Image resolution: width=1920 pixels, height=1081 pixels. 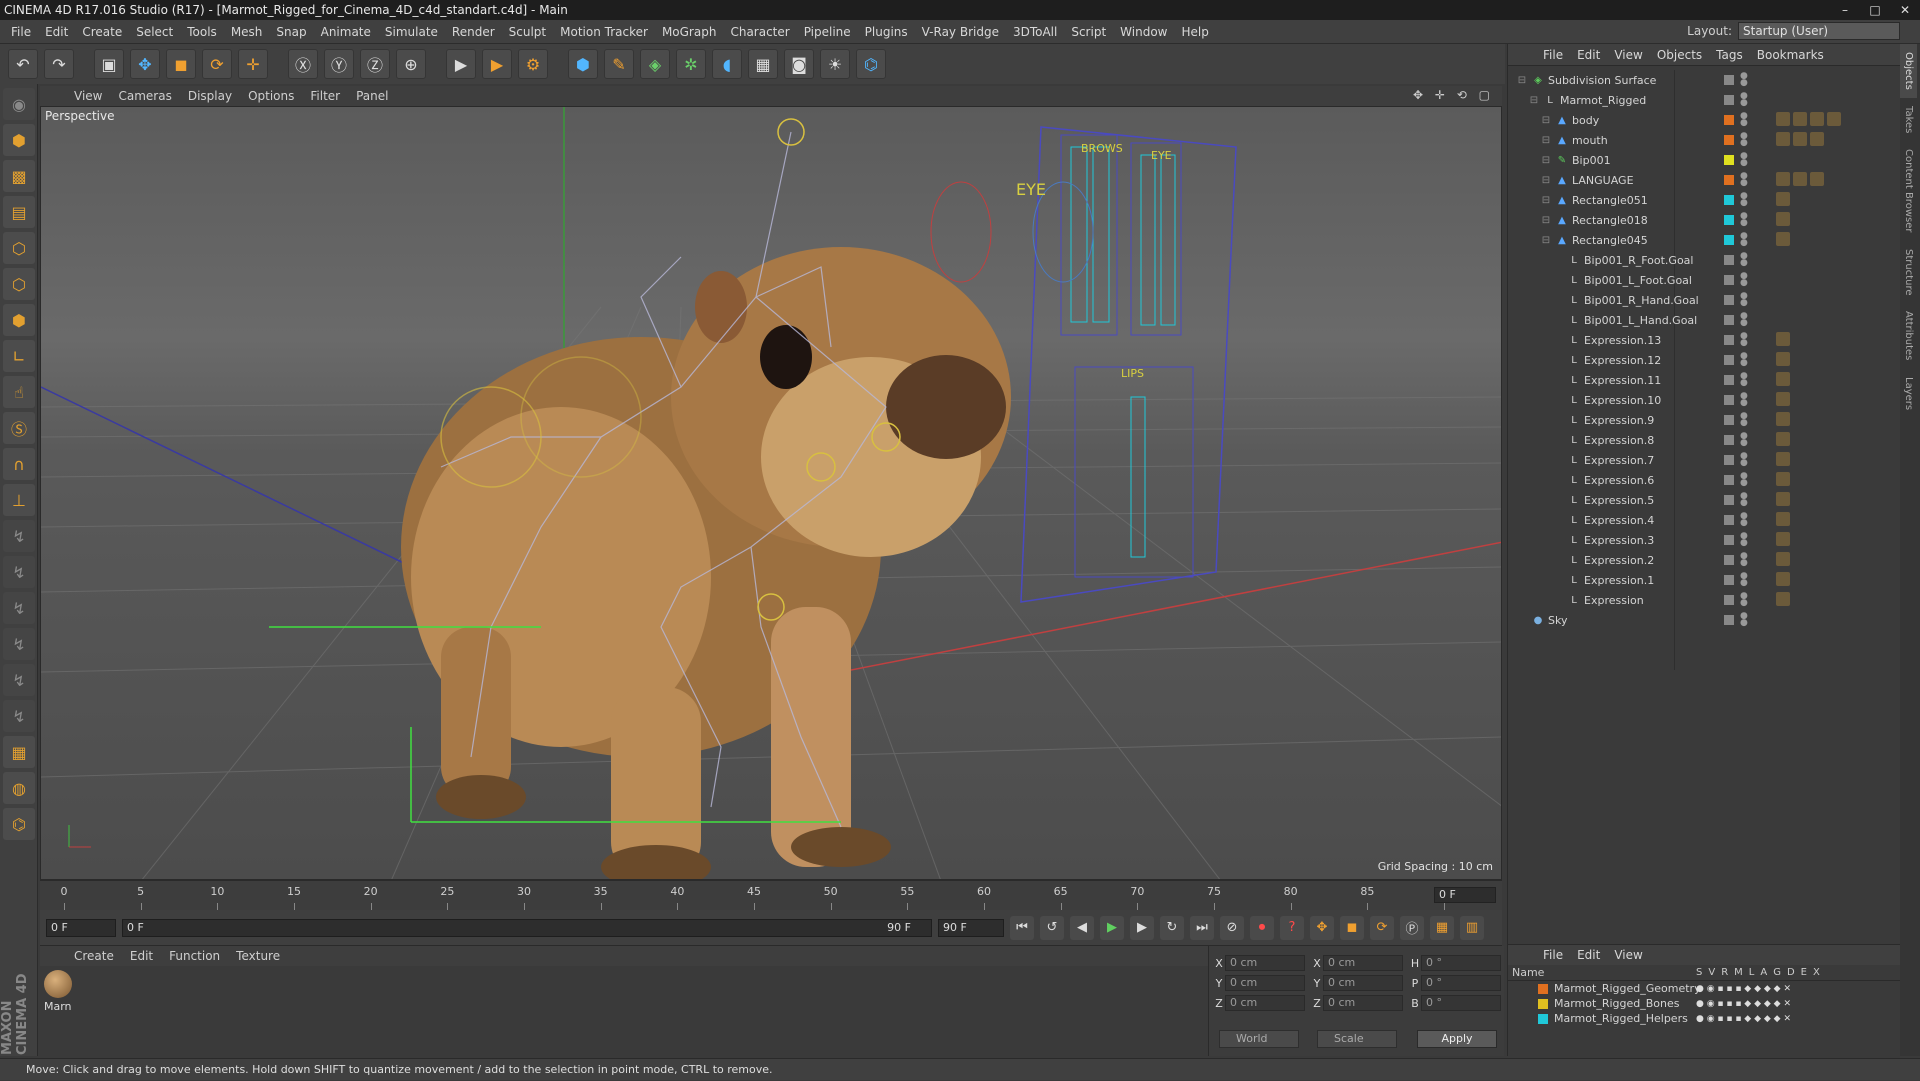 What do you see at coordinates (1442, 927) in the screenshot?
I see `key-pla-icon: ▦` at bounding box center [1442, 927].